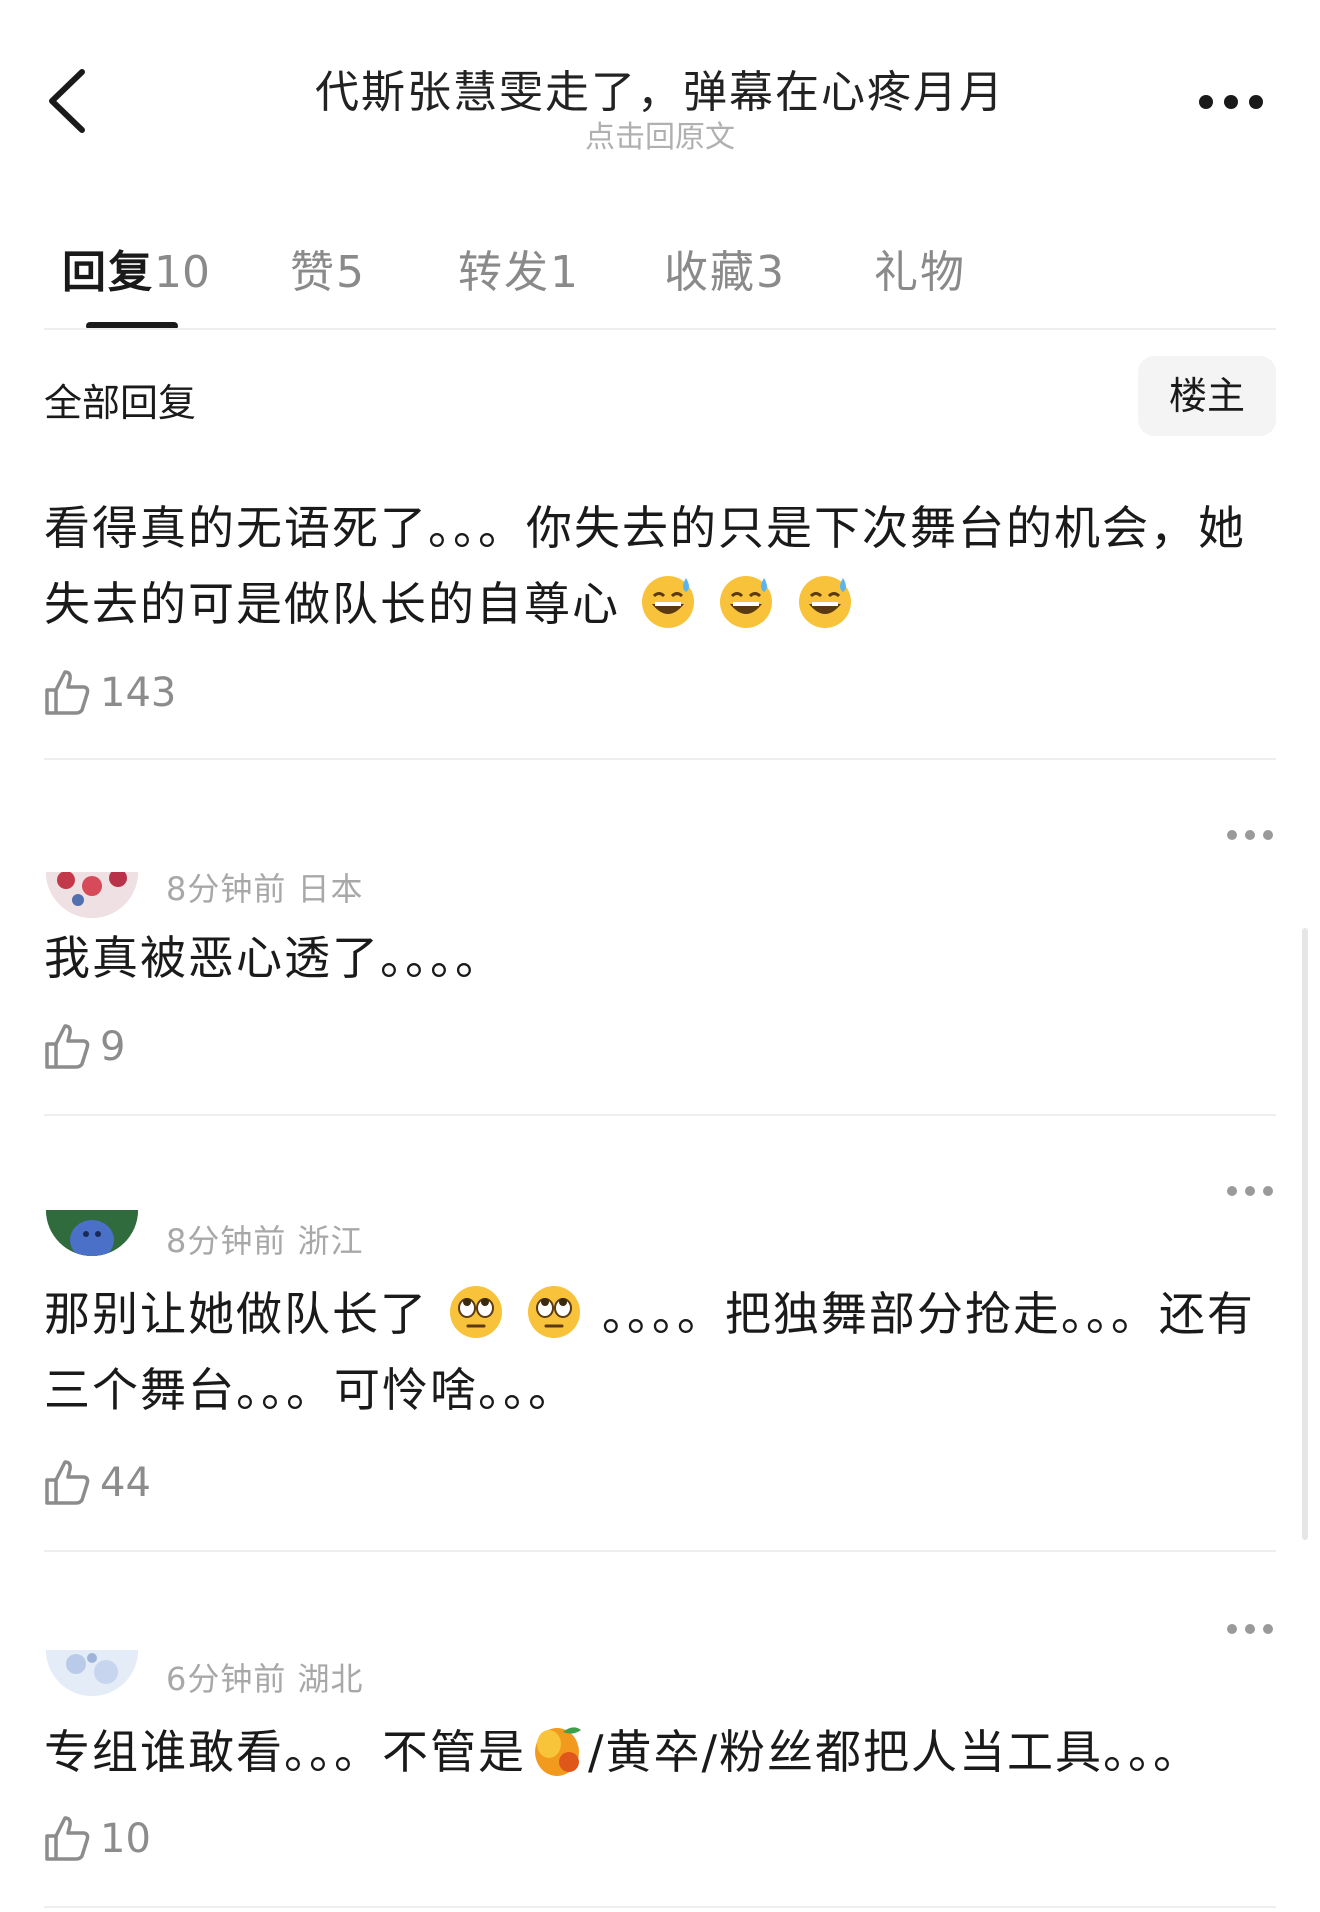 This screenshot has height=1912, width=1320. I want to click on comment-meta: 8分钟前 日本, so click(265, 889).